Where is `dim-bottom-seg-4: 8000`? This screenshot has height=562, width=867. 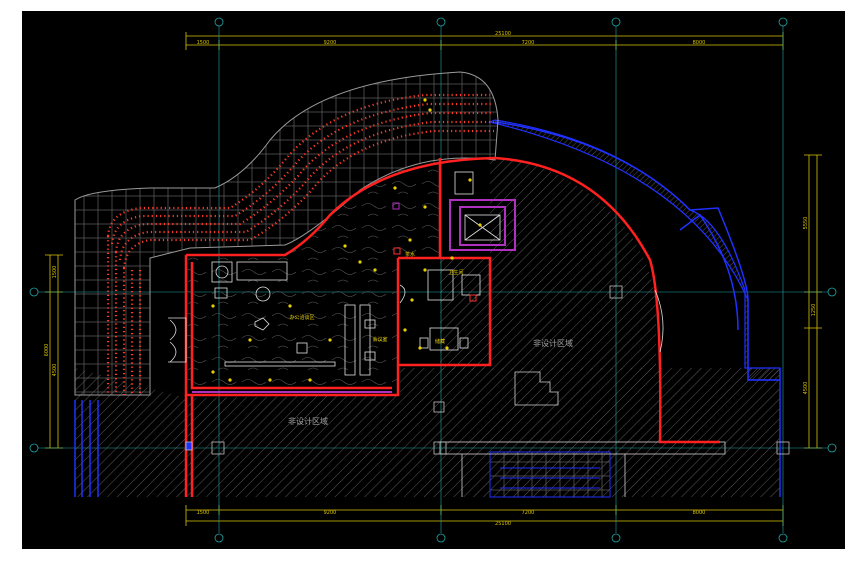 dim-bottom-seg-4: 8000 is located at coordinates (699, 513).